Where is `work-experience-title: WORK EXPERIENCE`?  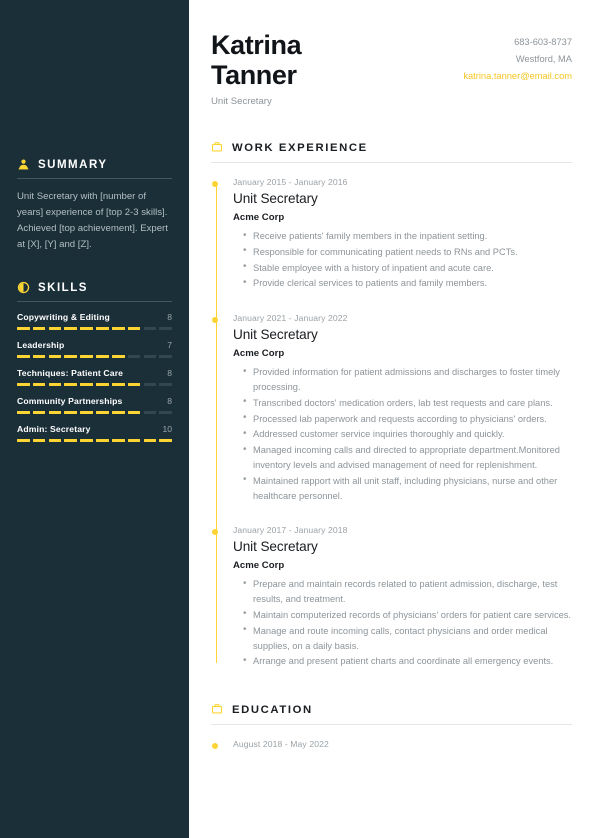 work-experience-title: WORK EXPERIENCE is located at coordinates (300, 147).